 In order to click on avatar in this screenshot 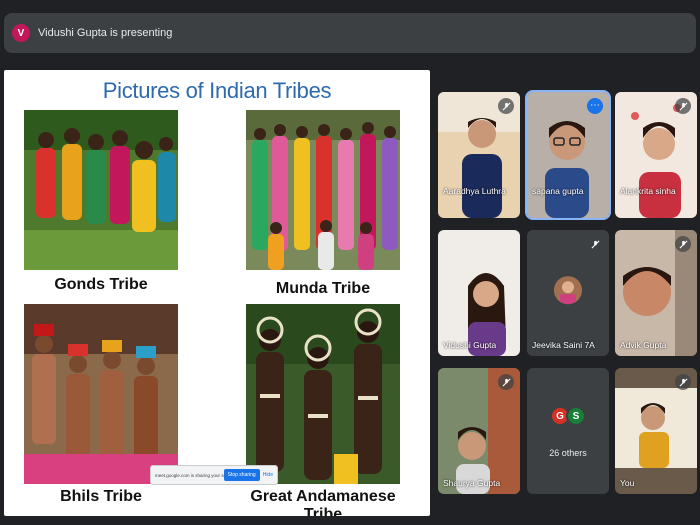, I will do `click(568, 290)`.